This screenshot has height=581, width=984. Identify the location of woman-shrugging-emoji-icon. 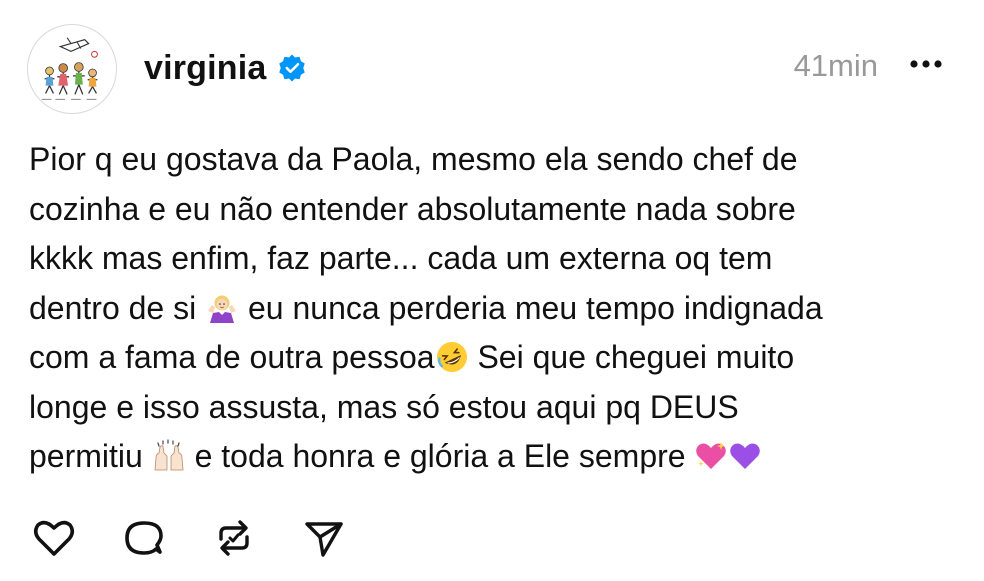
(222, 308).